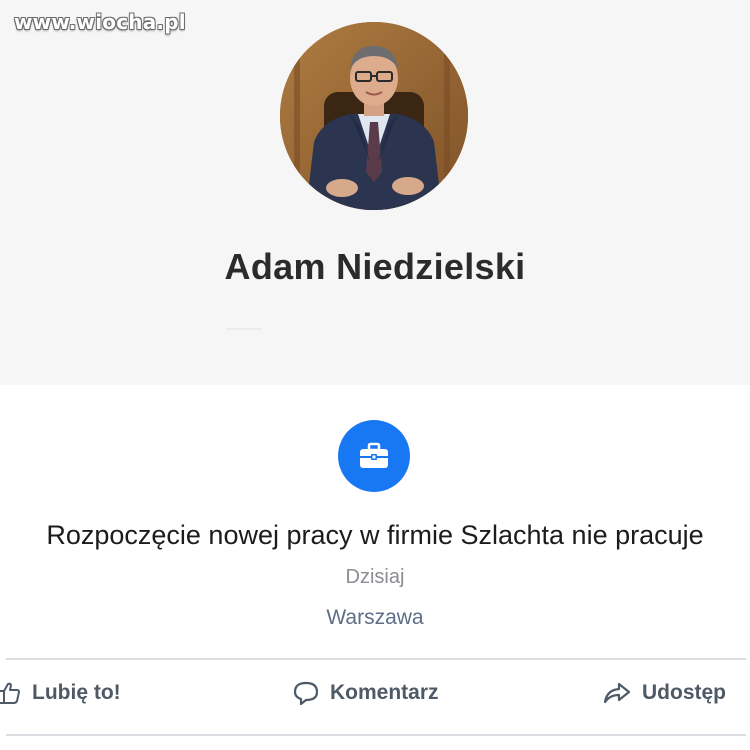 This screenshot has width=750, height=750. I want to click on like-button: Lubię to!, so click(60, 693).